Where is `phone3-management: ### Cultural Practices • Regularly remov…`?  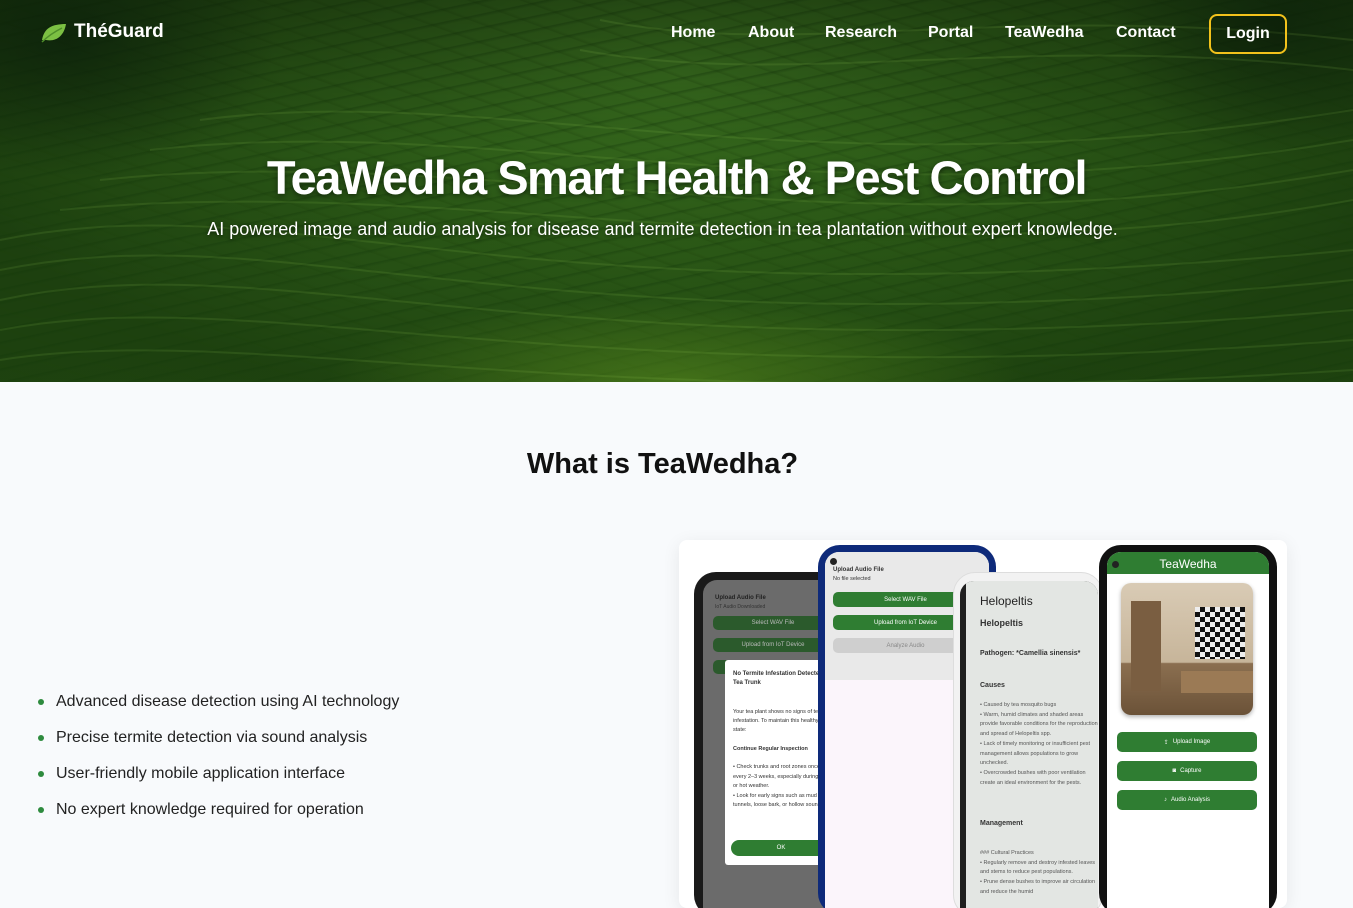
phone3-management: ### Cultural Practices • Regularly remov… is located at coordinates (1038, 872).